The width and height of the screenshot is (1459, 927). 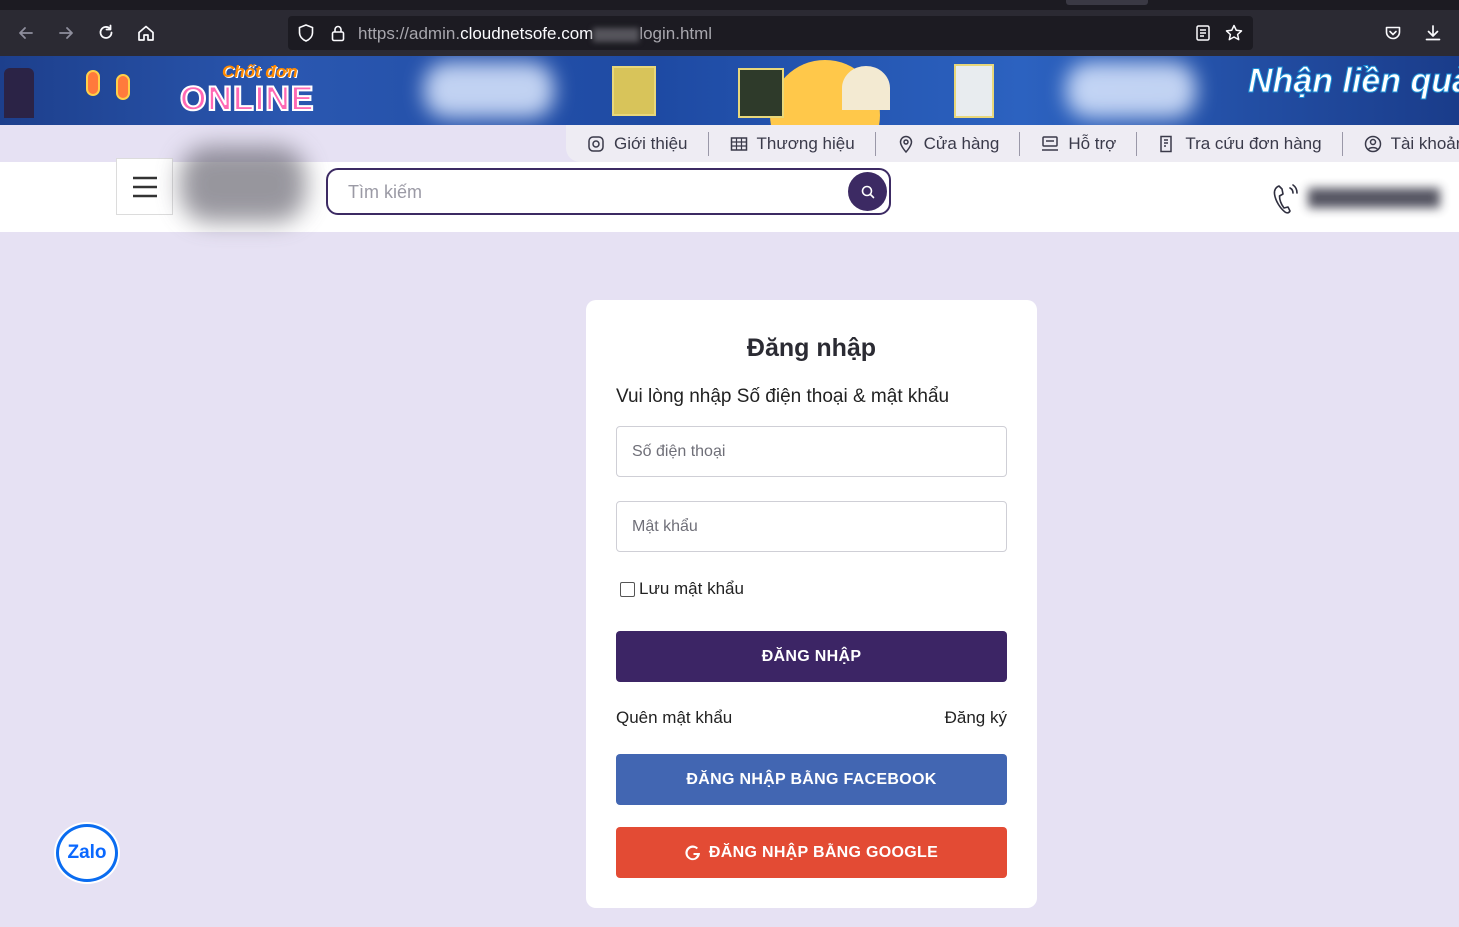 I want to click on browser-toolbar: https://admin.cloudnetsofe.com login.html, so click(x=729, y=33).